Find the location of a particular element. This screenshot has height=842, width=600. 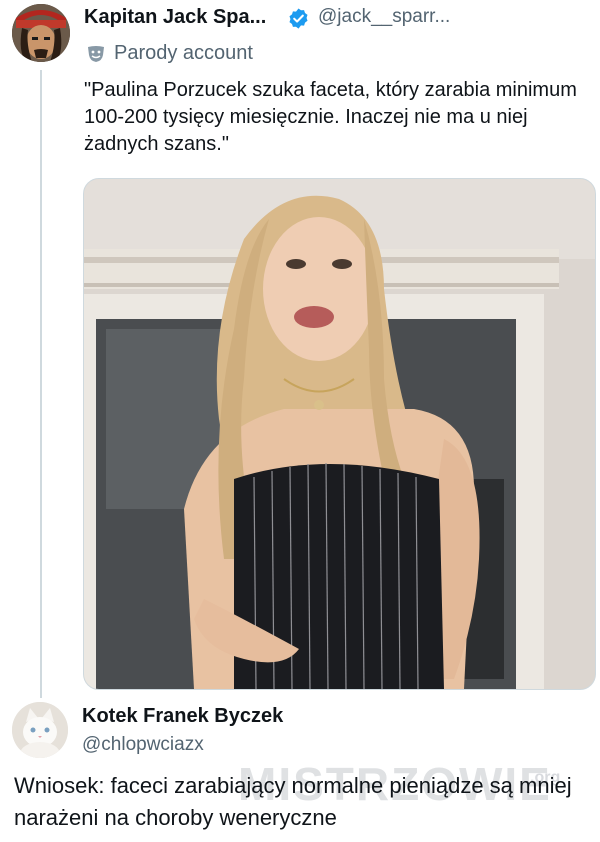

reply-author-avatar is located at coordinates (40, 730).